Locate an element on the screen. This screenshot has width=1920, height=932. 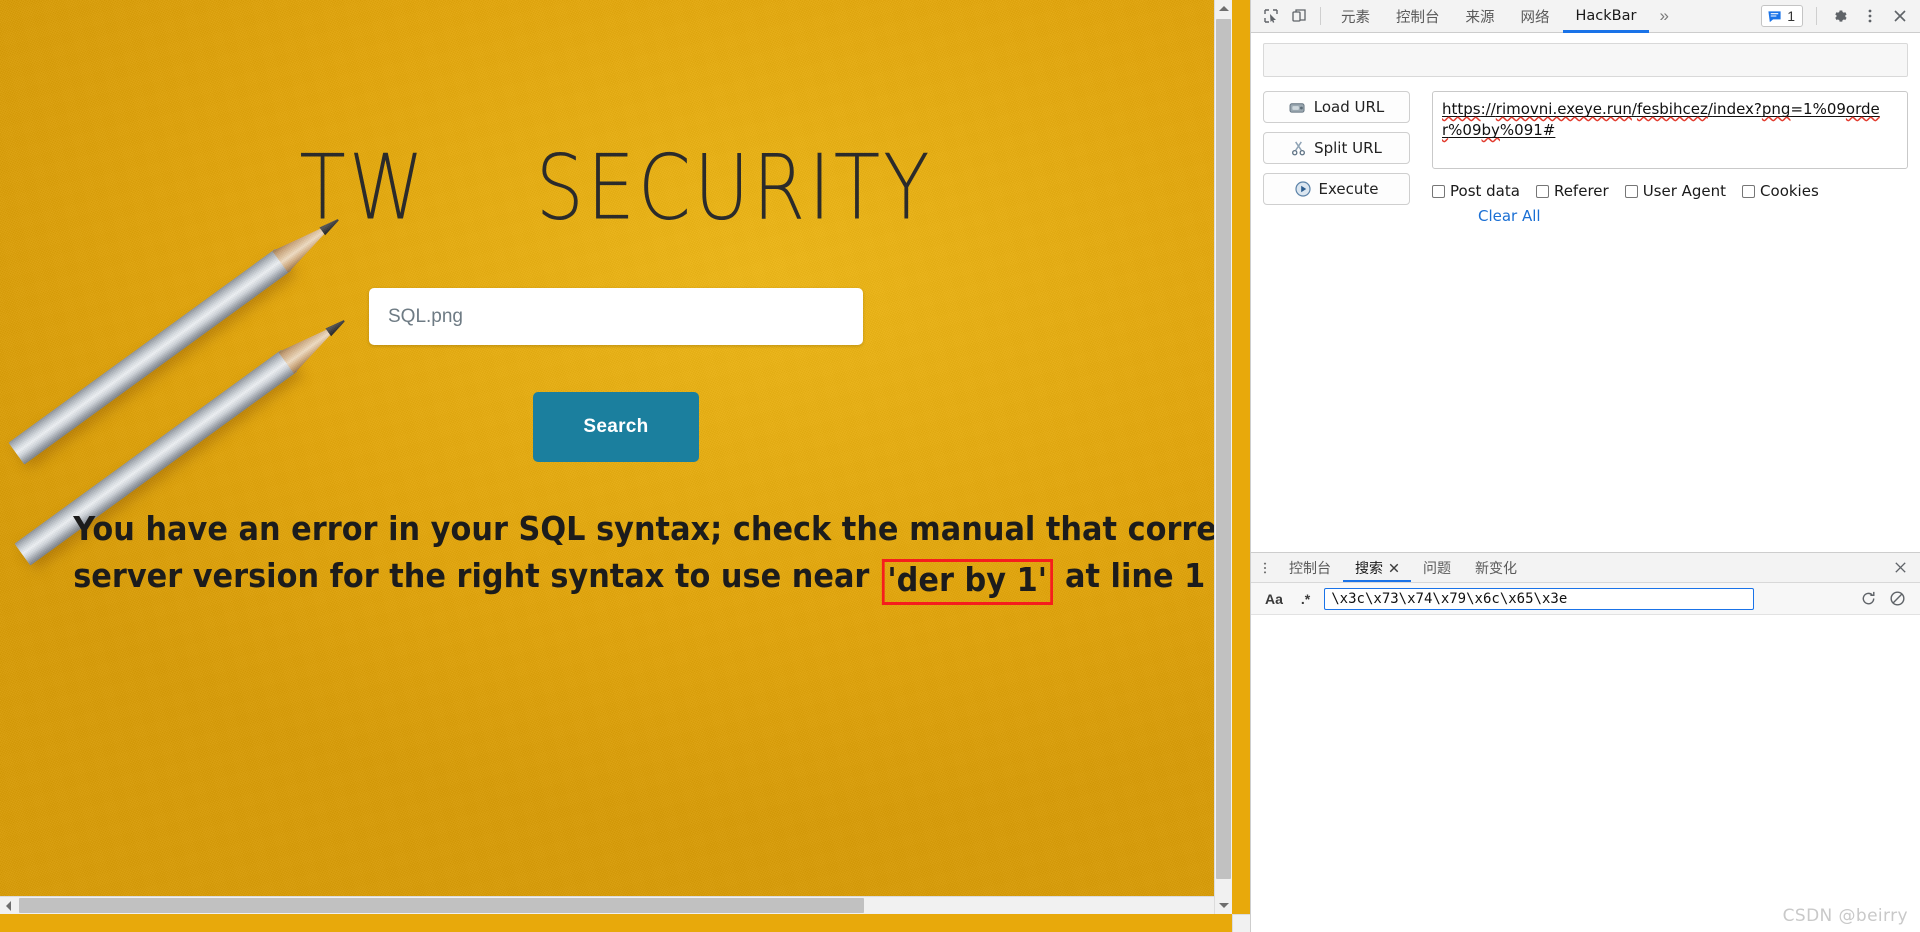
tab-console: 控制台 is located at coordinates (1418, 16).